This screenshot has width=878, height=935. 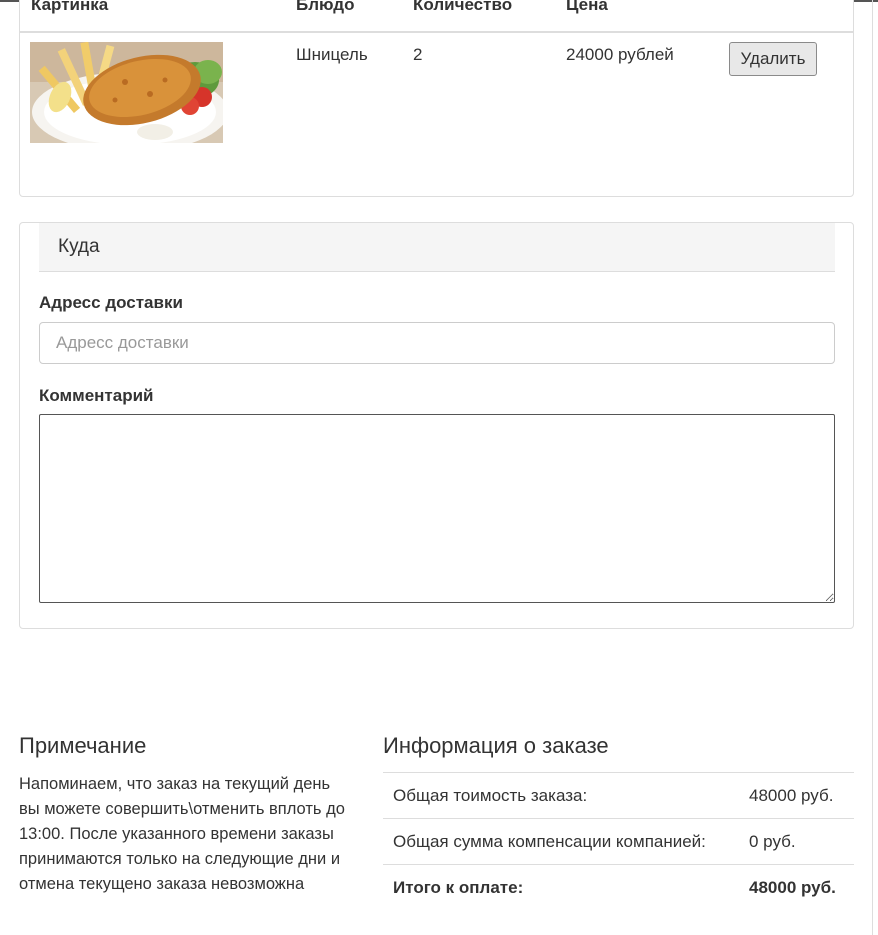 What do you see at coordinates (437, 247) in the screenshot?
I see `delivery-heading: Куда` at bounding box center [437, 247].